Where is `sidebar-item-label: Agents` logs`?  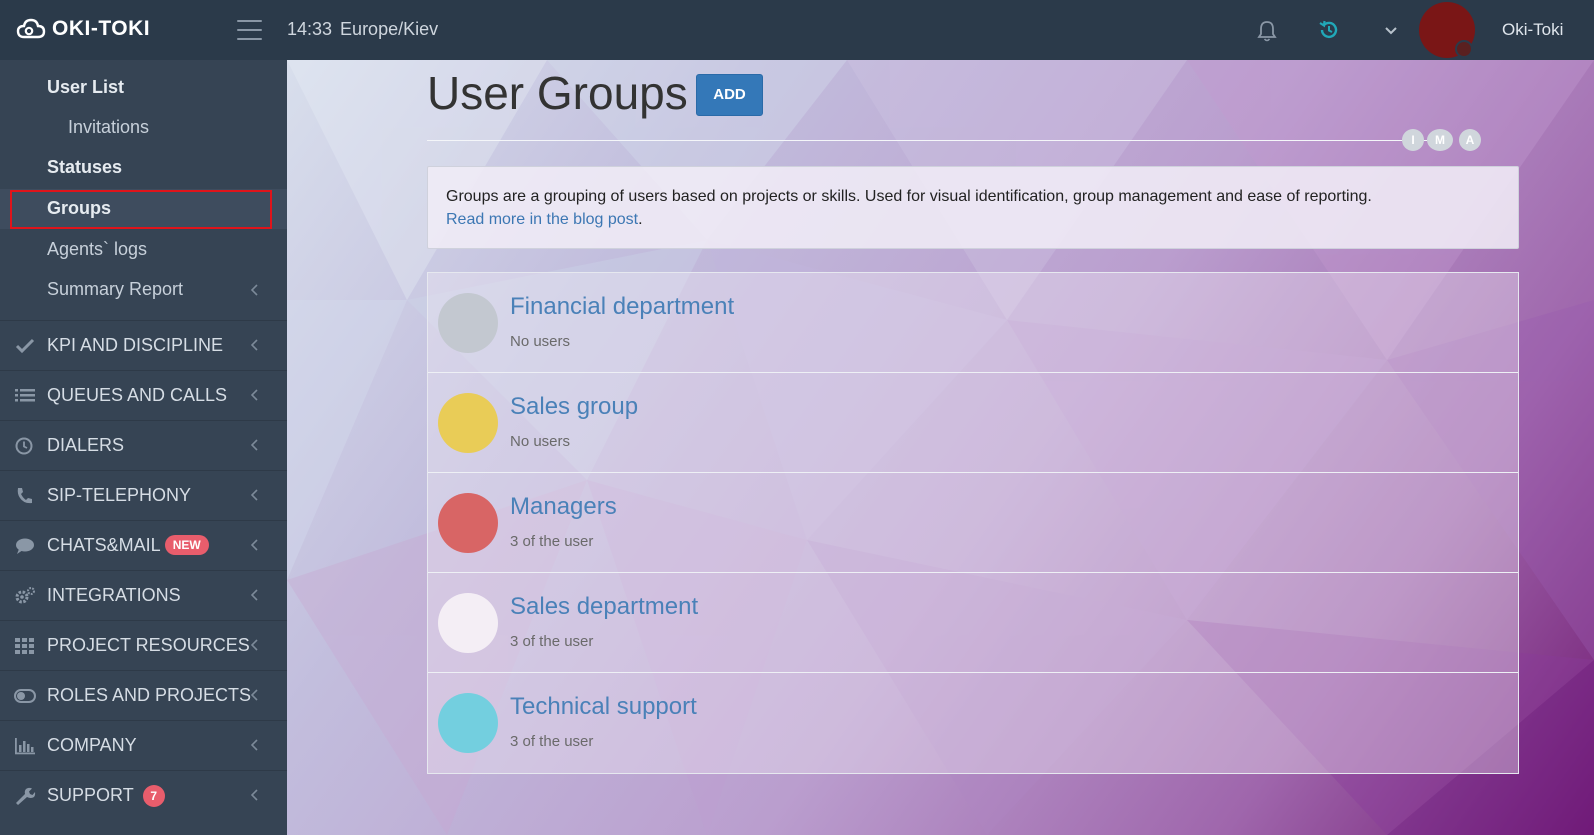 sidebar-item-label: Agents` logs is located at coordinates (97, 249).